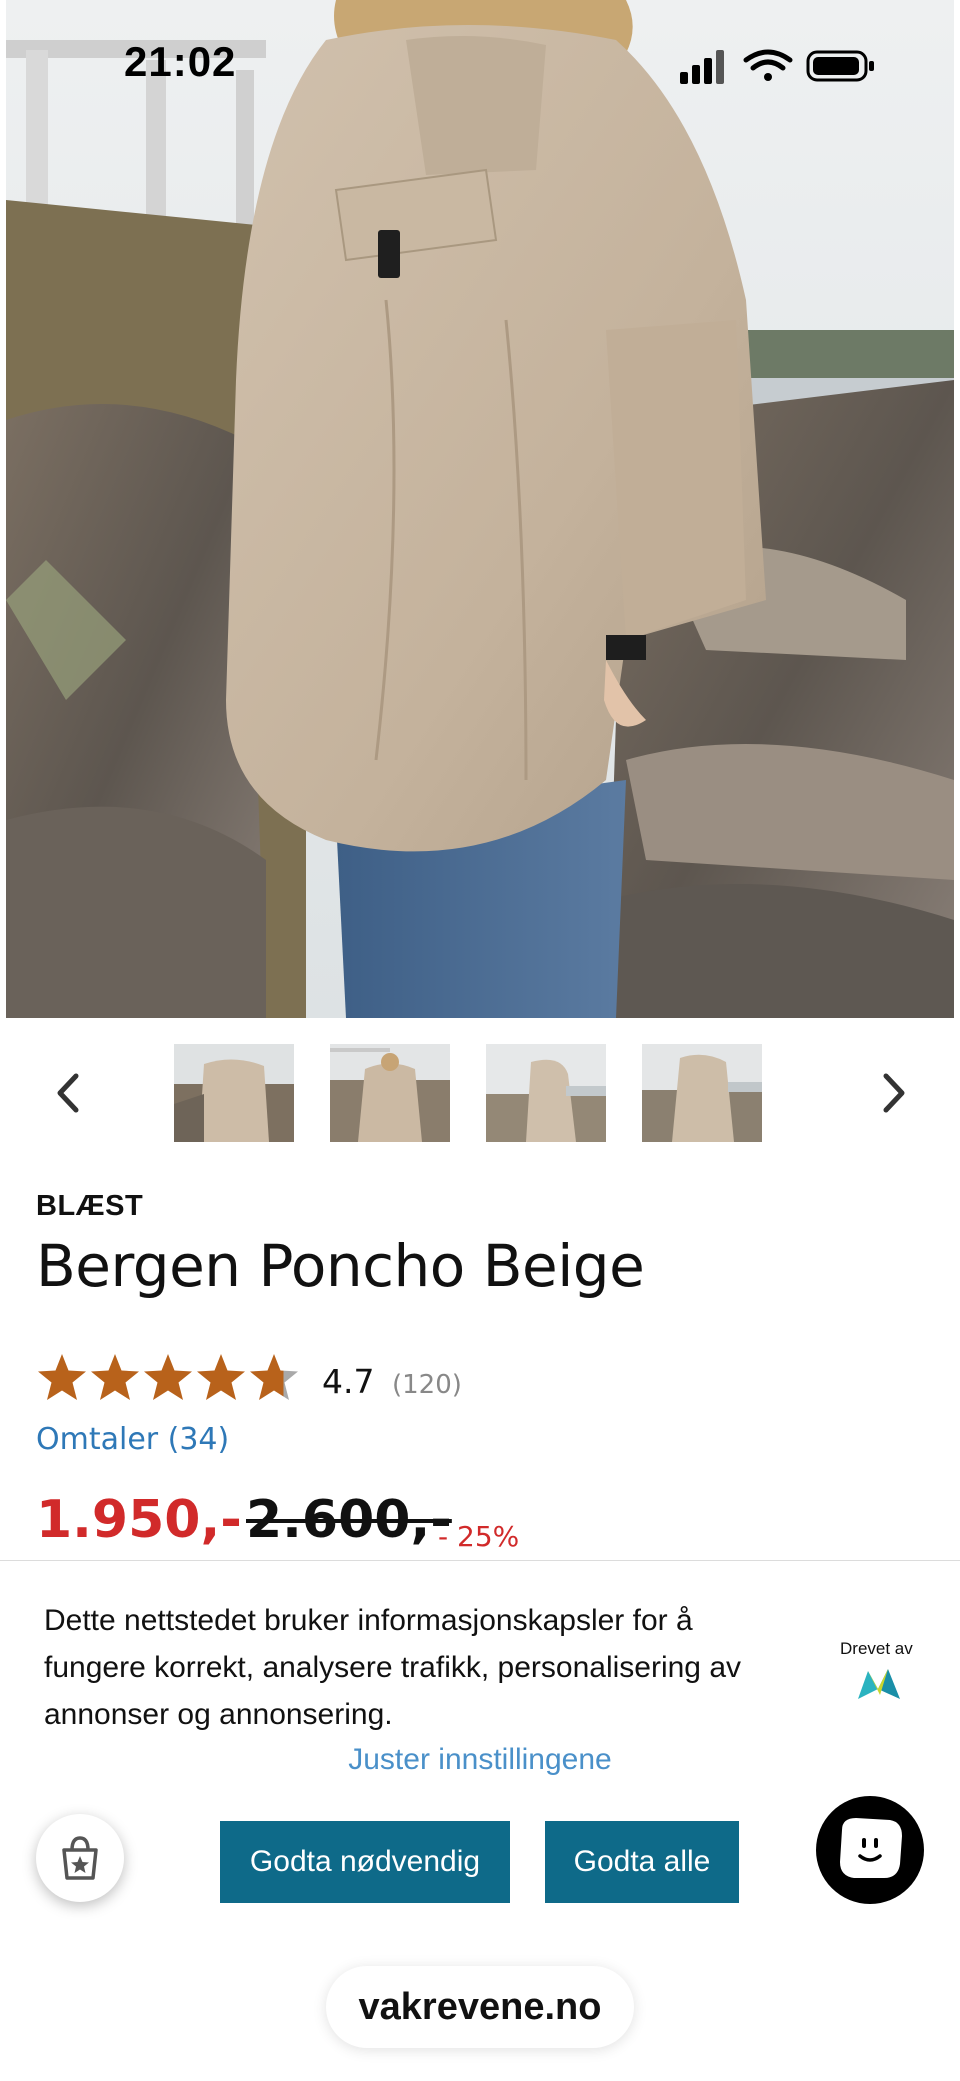 The image size is (960, 2081). I want to click on battery-icon, so click(840, 66).